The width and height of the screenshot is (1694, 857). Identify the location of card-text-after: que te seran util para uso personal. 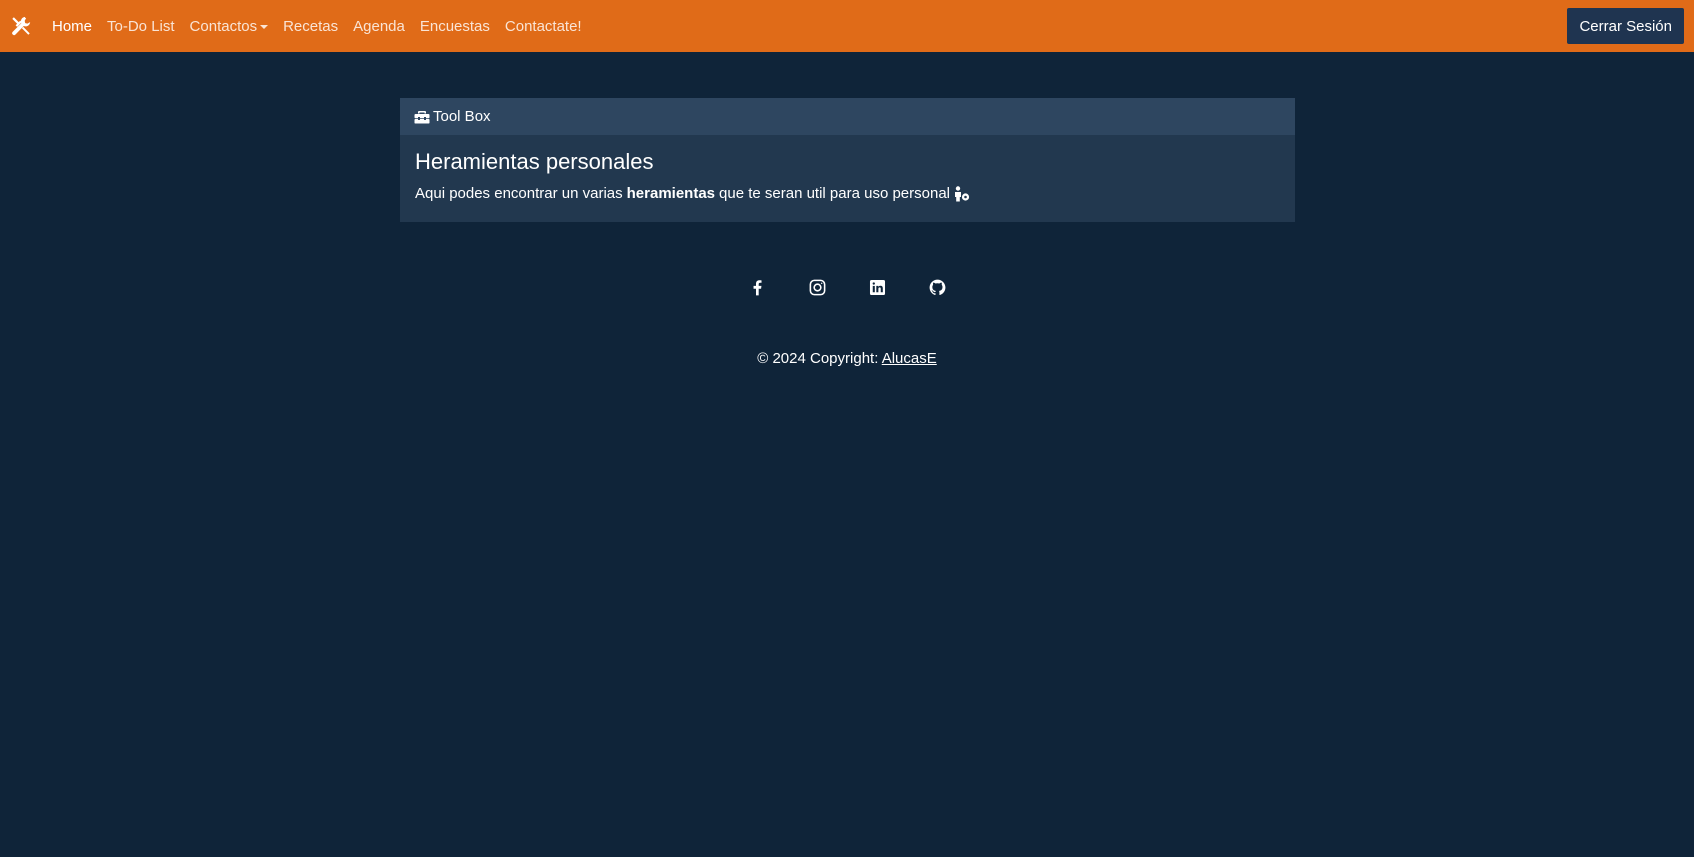
(834, 193).